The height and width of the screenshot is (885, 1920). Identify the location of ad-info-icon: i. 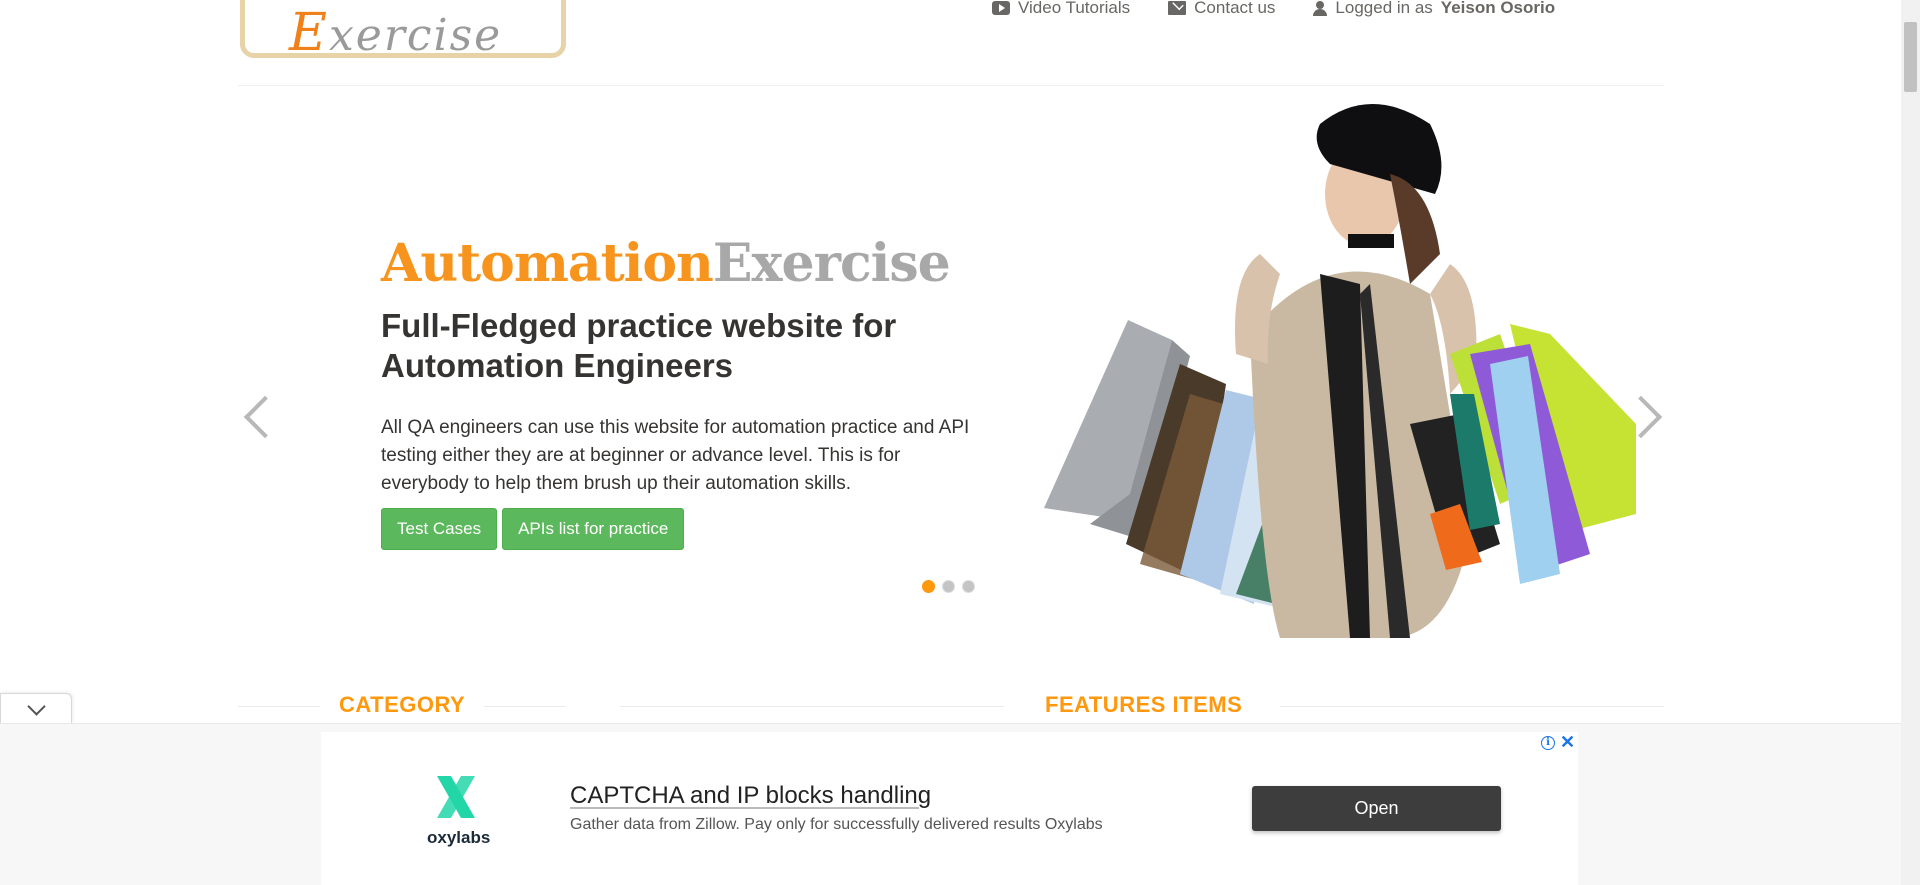
(1548, 743).